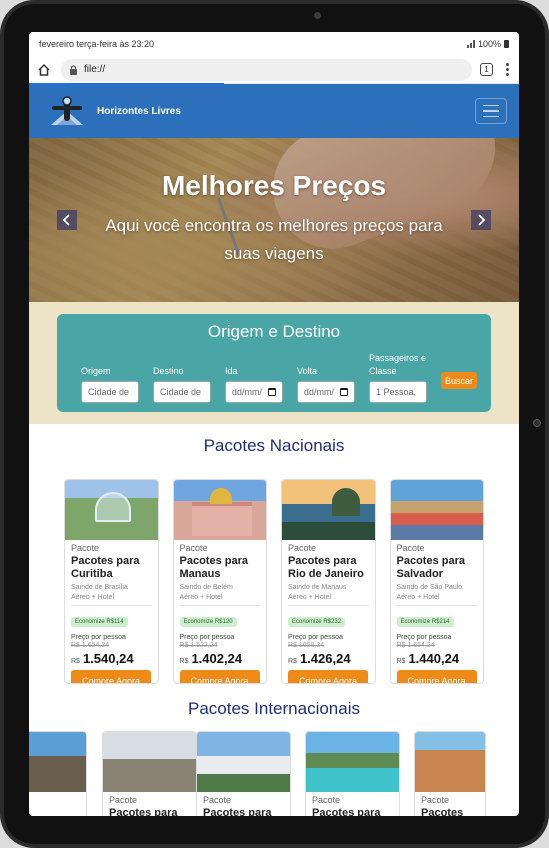  I want to click on status-right: 100%, so click(487, 44).